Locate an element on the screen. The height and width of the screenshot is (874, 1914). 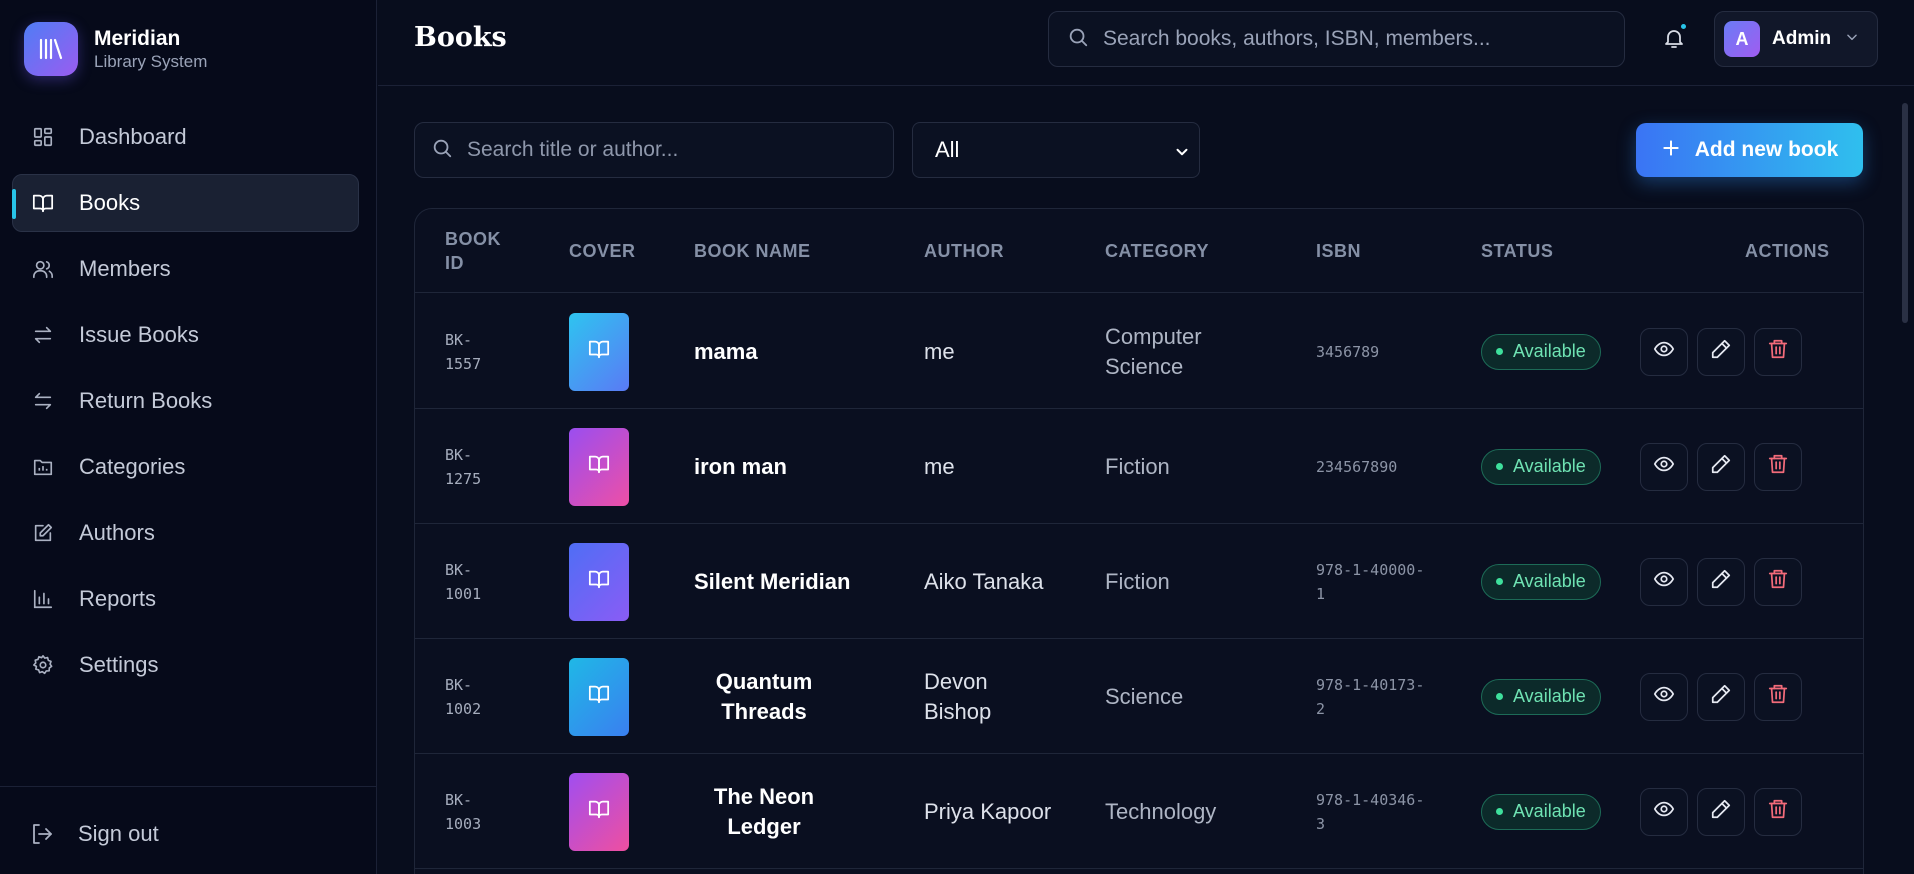
sign-out-label: Sign out is located at coordinates (118, 833).